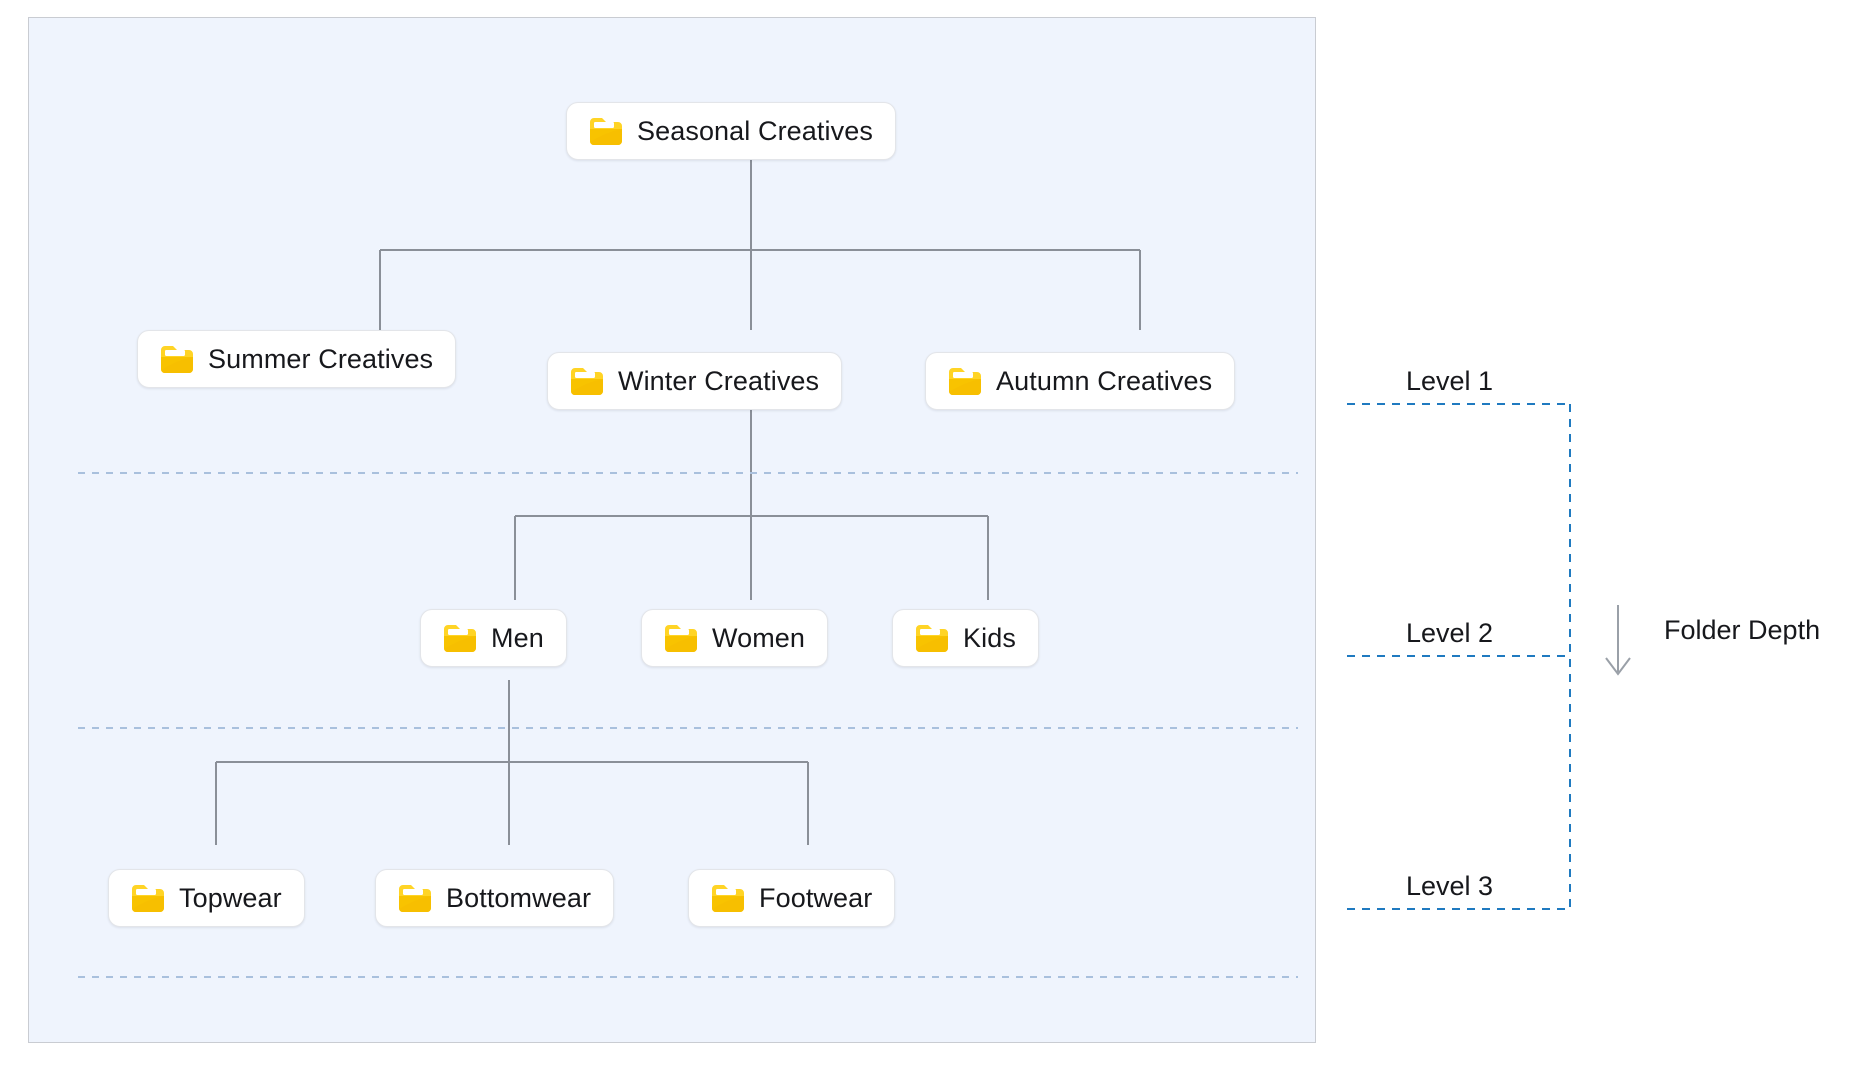 This screenshot has height=1065, width=1876. Describe the element at coordinates (1450, 633) in the screenshot. I see `legend-level-2-label: Level 2` at that location.